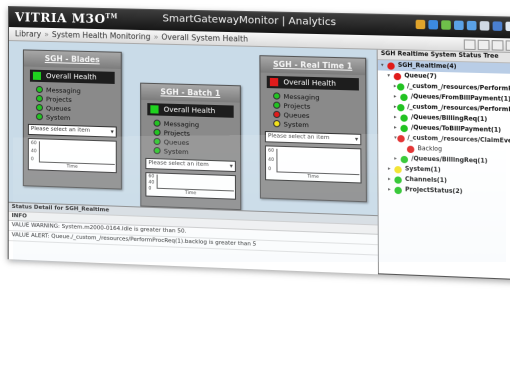  I want to click on forward-icon, so click(471, 25).